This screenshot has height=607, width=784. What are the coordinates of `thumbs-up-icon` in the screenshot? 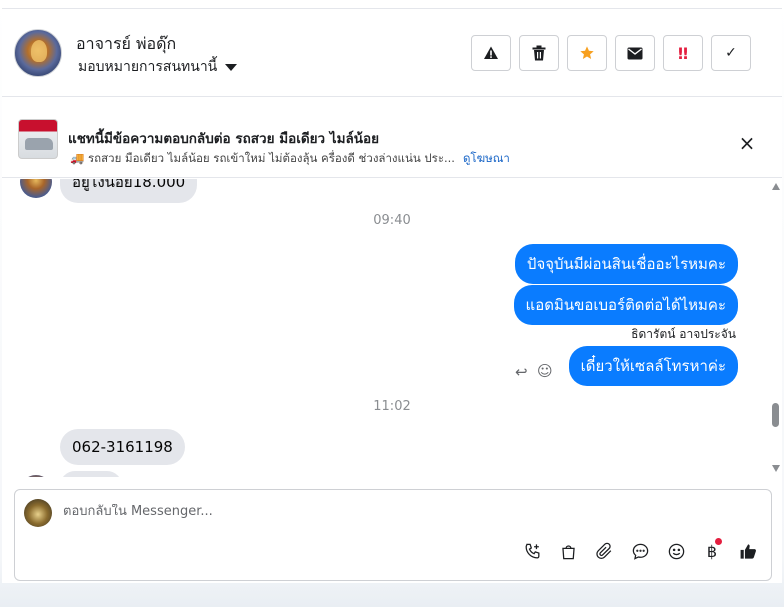 It's located at (748, 551).